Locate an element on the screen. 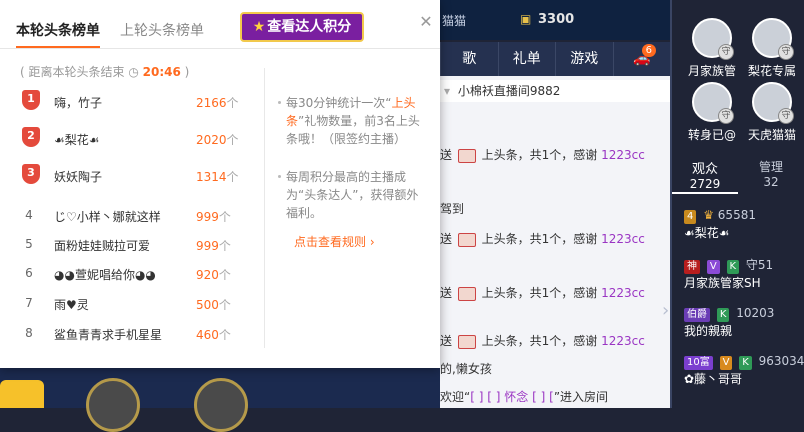 The width and height of the screenshot is (804, 432). welcome-char: [ is located at coordinates (489, 397).